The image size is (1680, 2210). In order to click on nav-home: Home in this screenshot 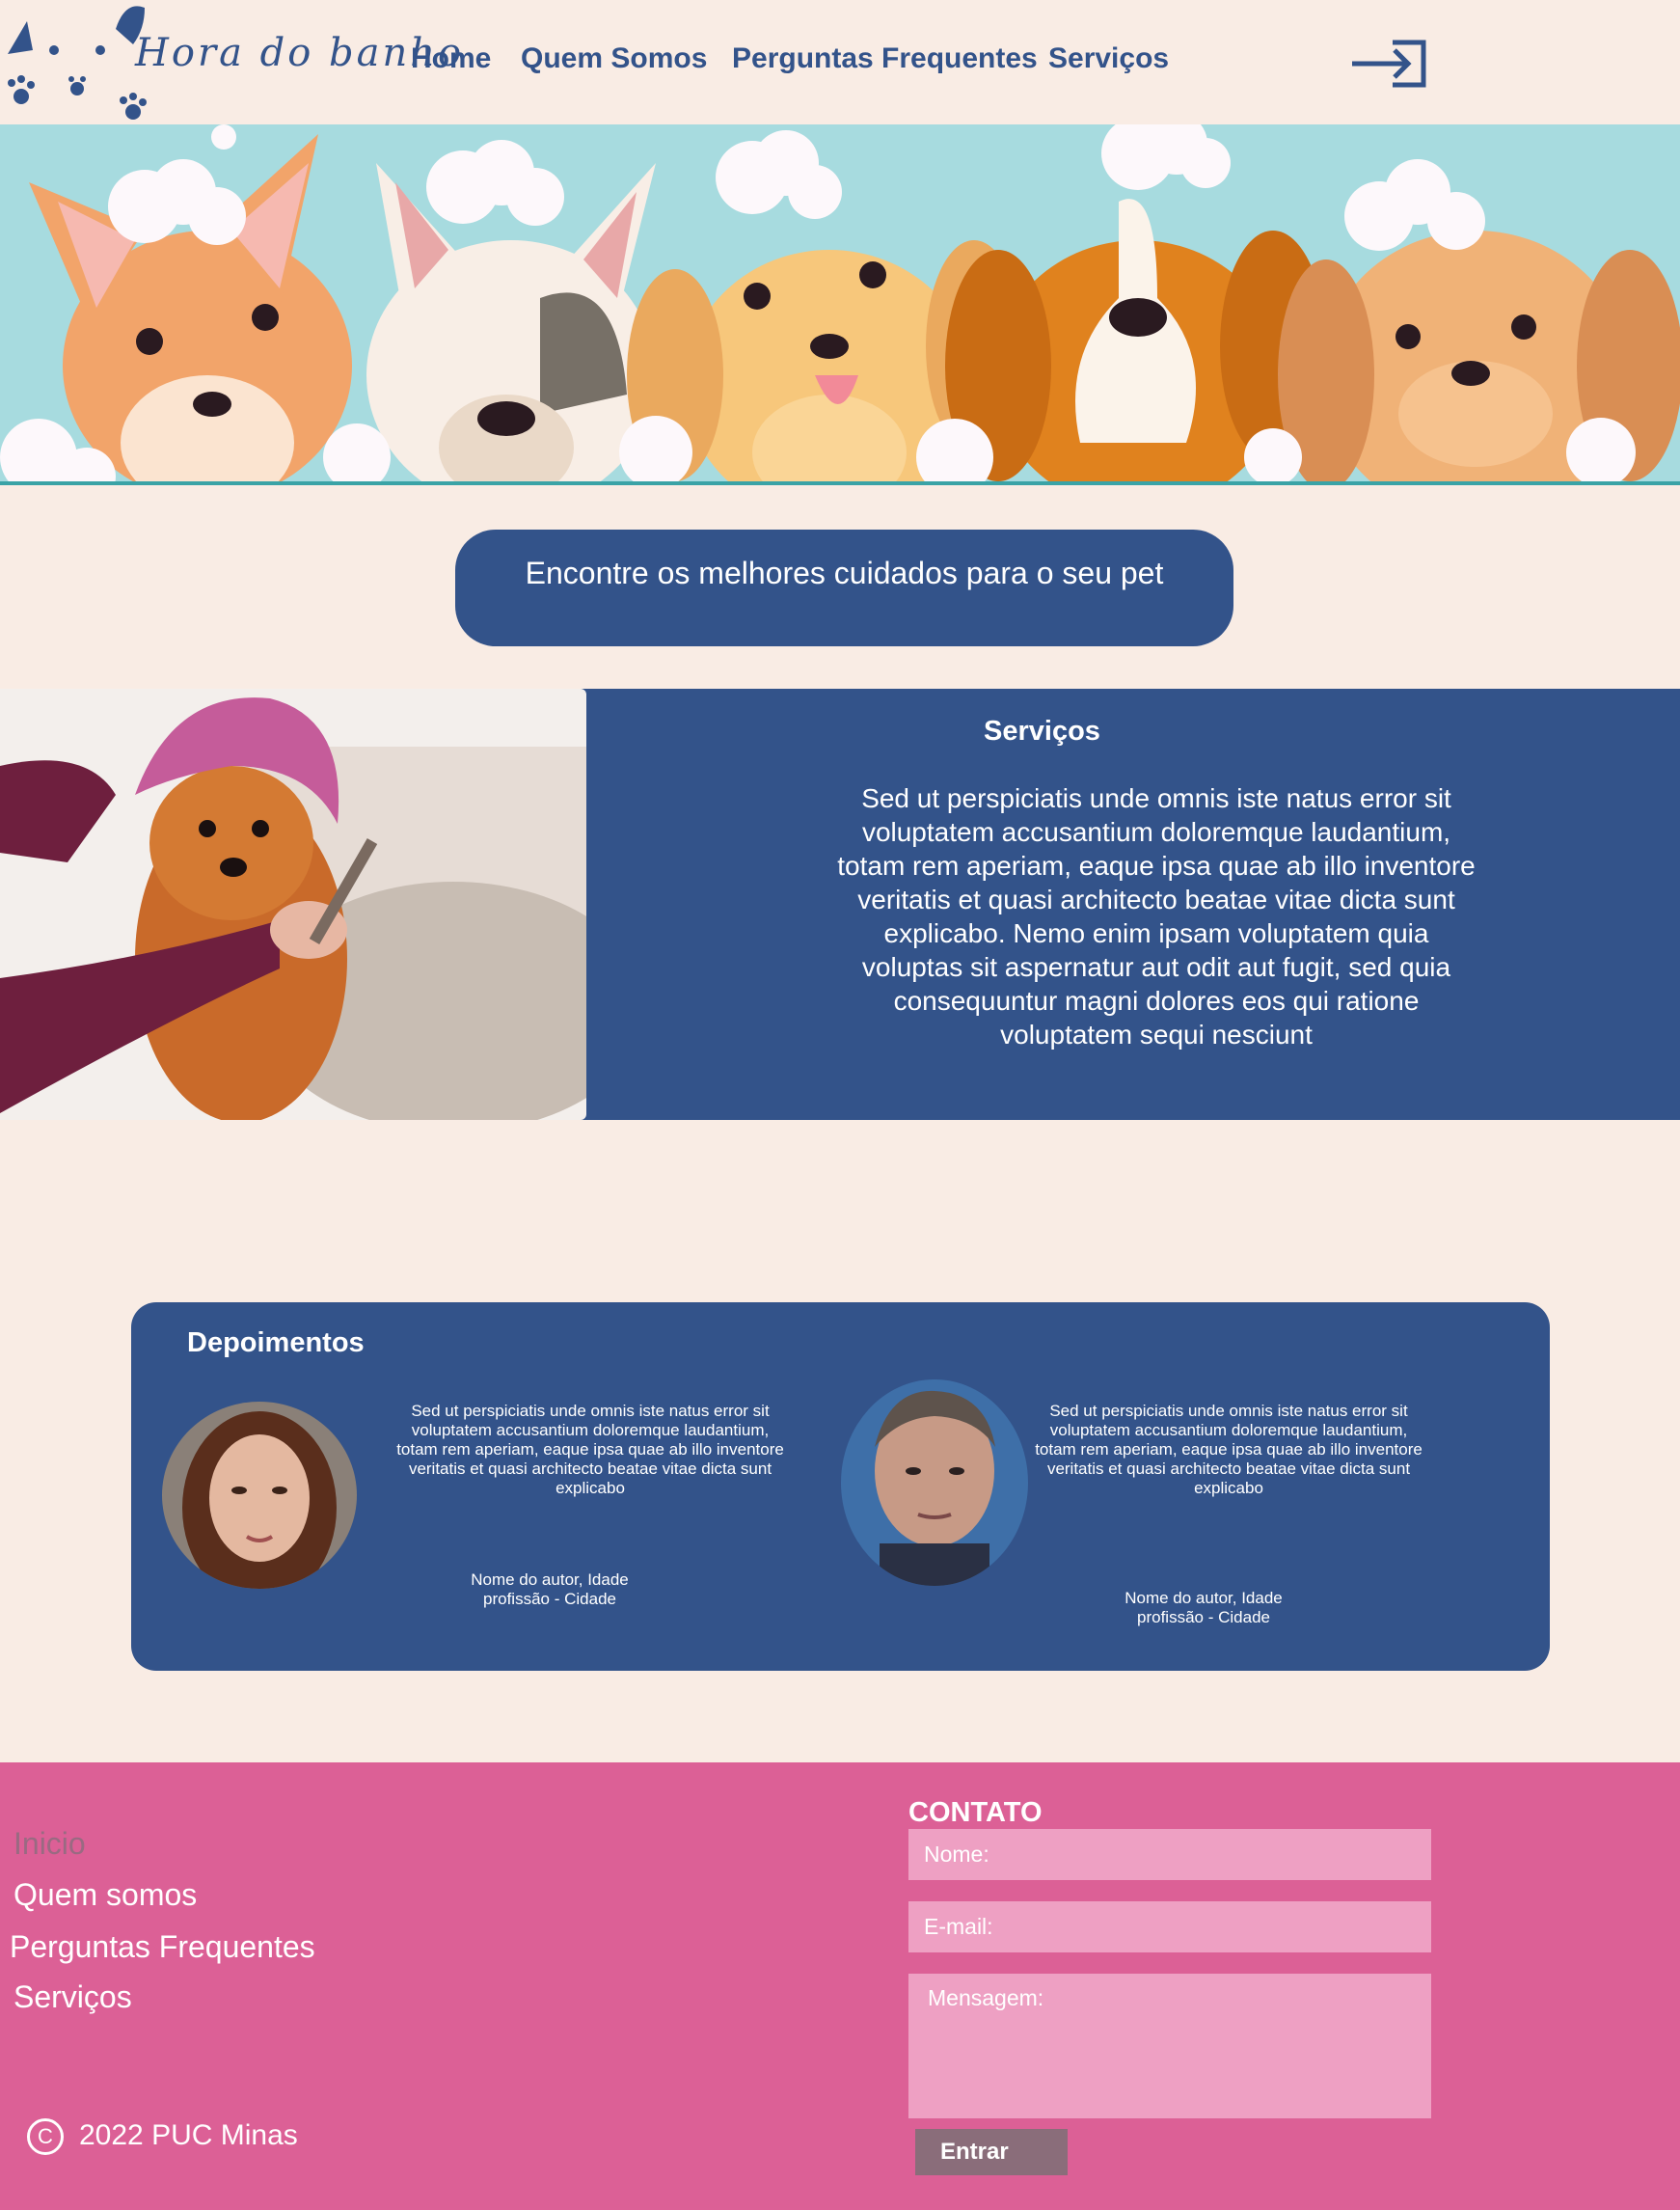, I will do `click(451, 58)`.